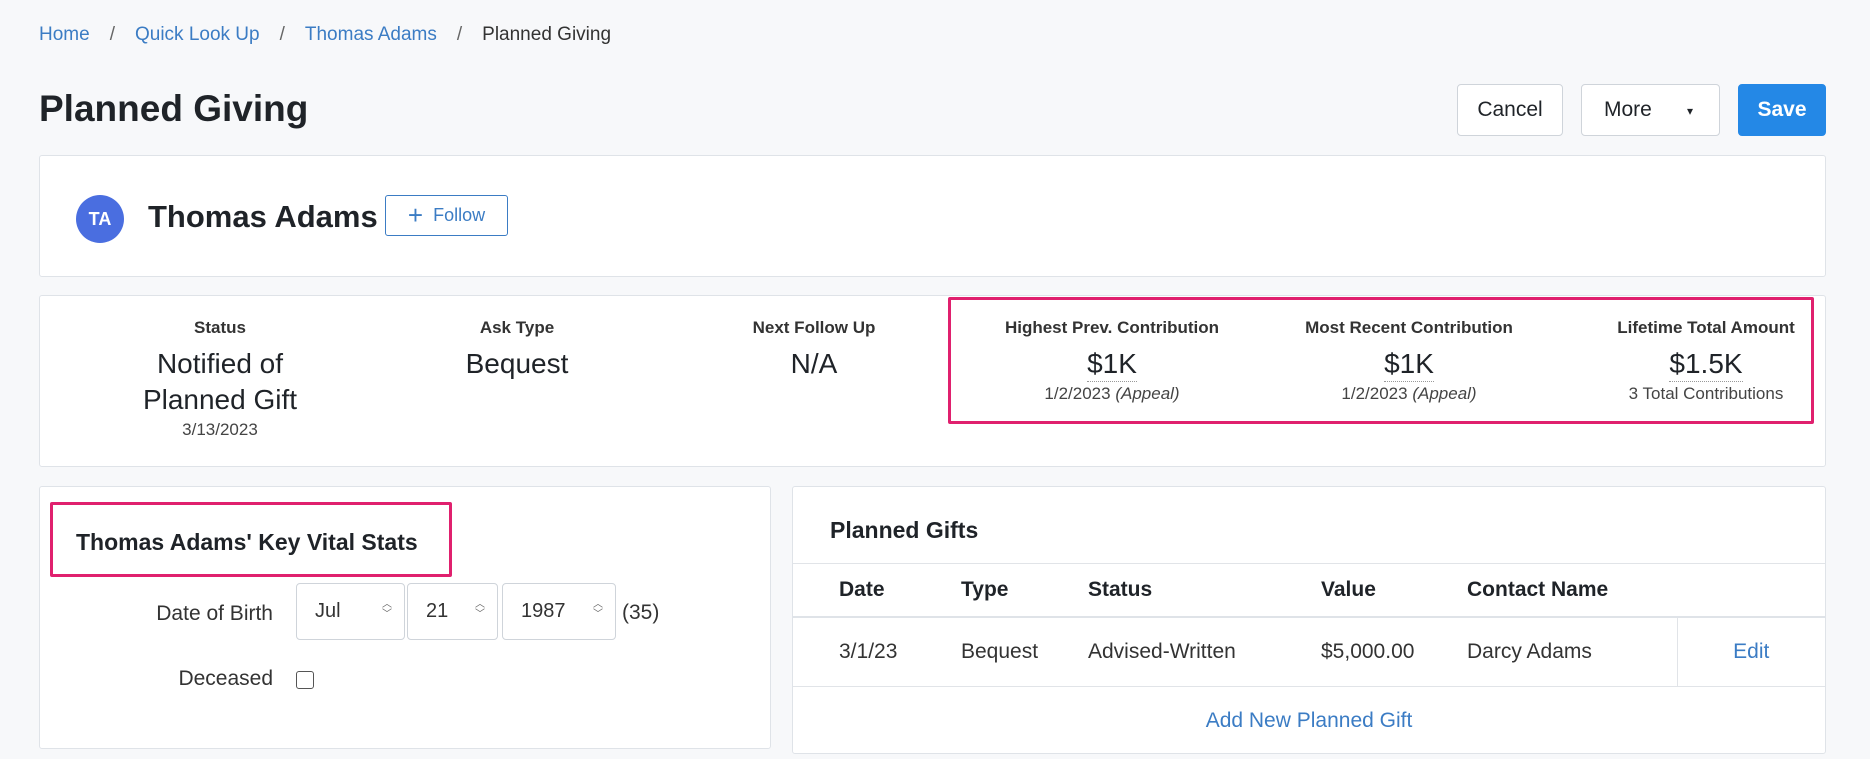  I want to click on deceased-checkbox, so click(305, 680).